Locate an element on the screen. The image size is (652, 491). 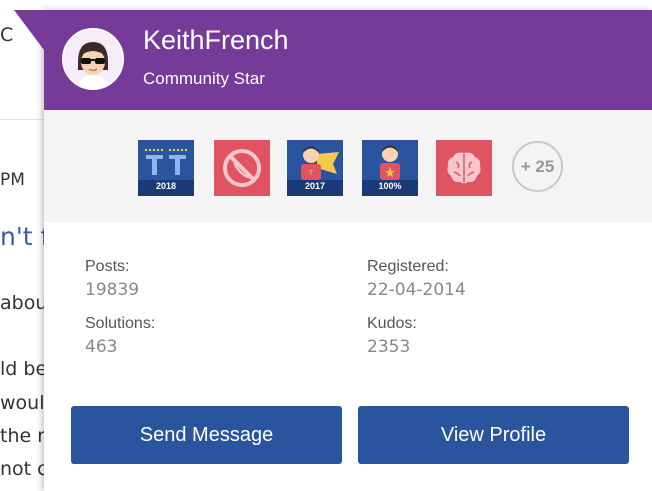
hovercard-pointer is located at coordinates (29, 30).